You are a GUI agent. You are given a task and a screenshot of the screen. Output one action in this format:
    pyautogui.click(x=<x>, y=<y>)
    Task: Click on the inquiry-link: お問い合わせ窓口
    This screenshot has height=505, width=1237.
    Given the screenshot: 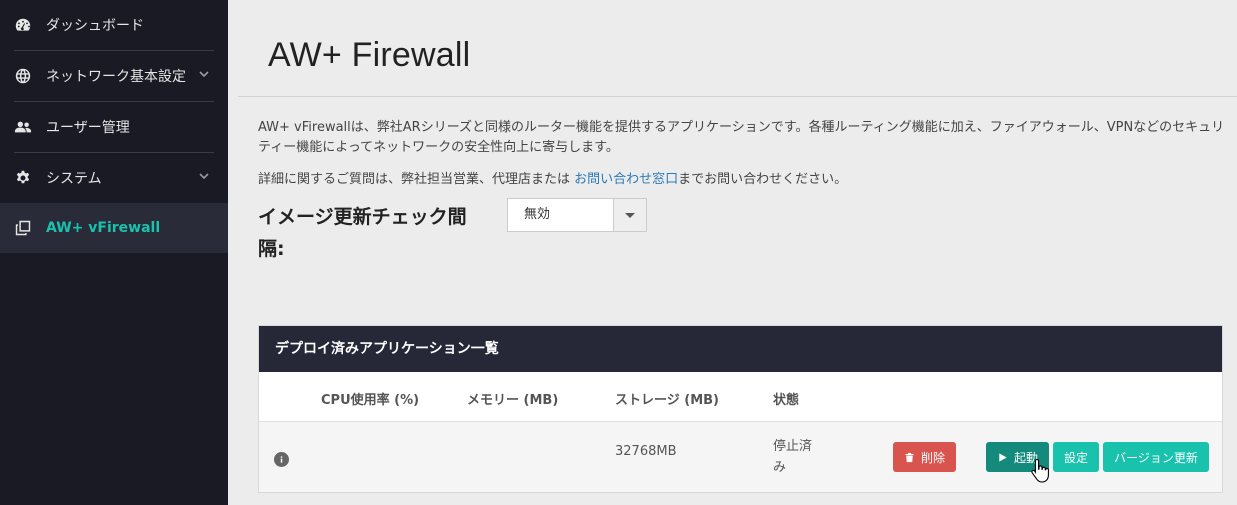 What is the action you would take?
    pyautogui.click(x=626, y=179)
    